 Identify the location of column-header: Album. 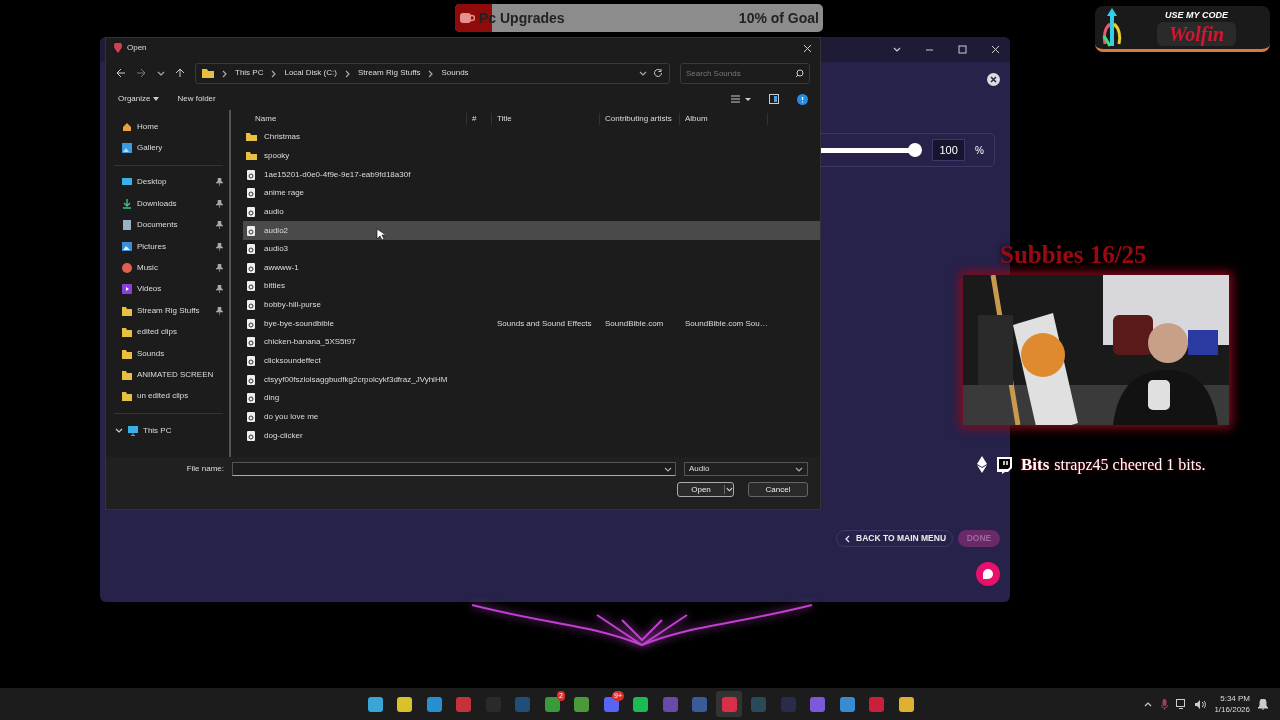
(724, 119).